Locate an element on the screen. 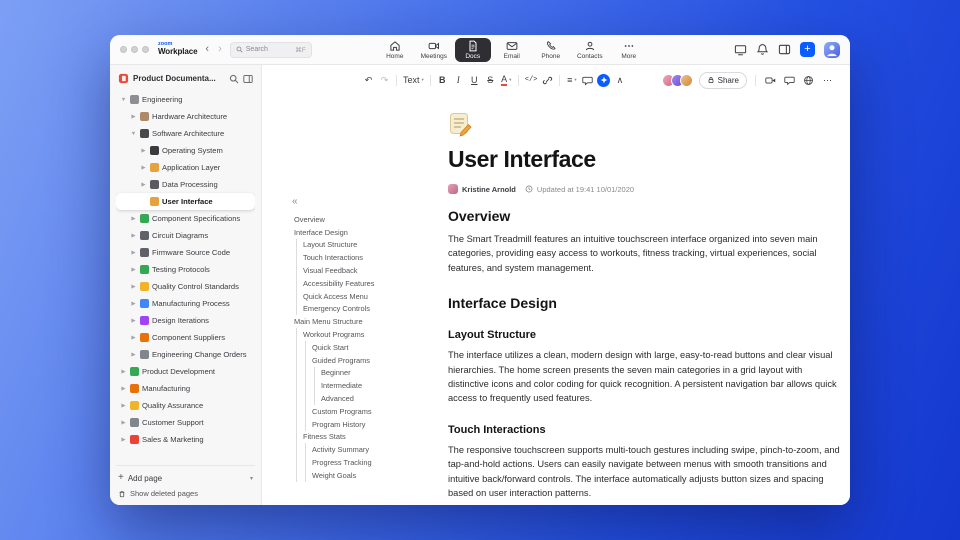 This screenshot has height=540, width=960. add-page-button: + Add page ▾ is located at coordinates (185, 478).